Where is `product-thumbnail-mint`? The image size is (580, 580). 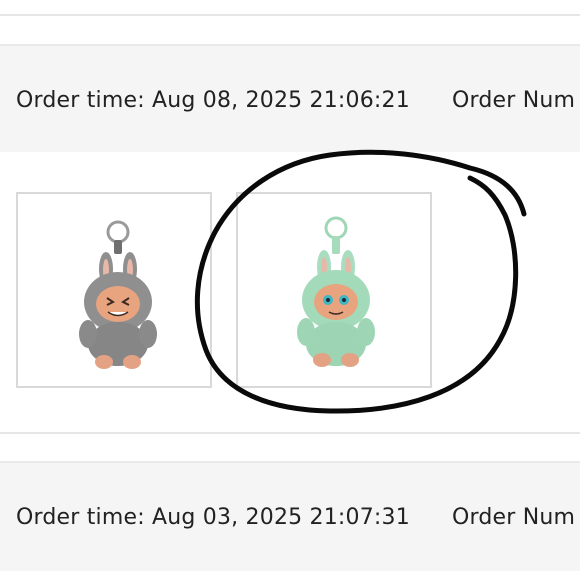 product-thumbnail-mint is located at coordinates (334, 290).